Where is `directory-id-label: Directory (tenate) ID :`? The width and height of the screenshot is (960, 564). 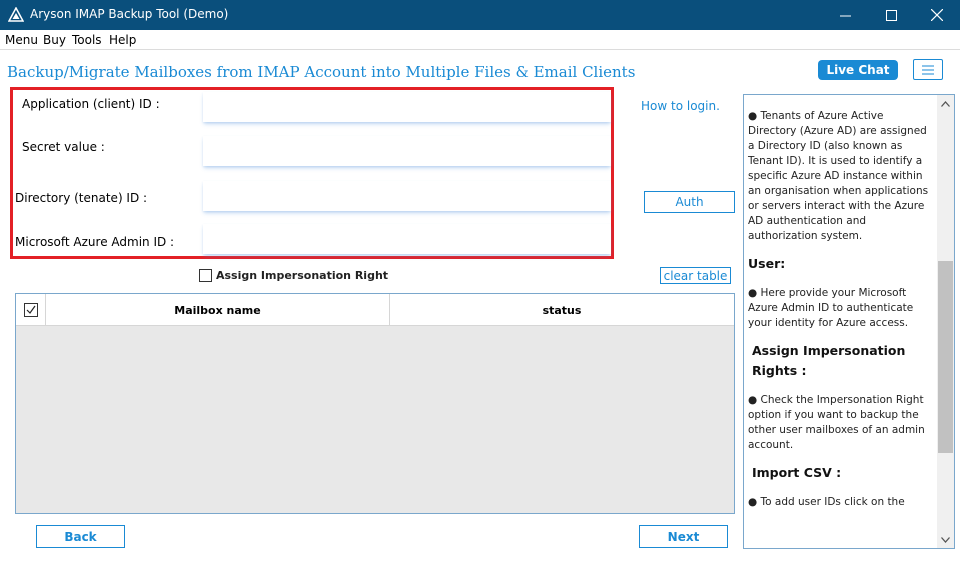
directory-id-label: Directory (tenate) ID : is located at coordinates (81, 198).